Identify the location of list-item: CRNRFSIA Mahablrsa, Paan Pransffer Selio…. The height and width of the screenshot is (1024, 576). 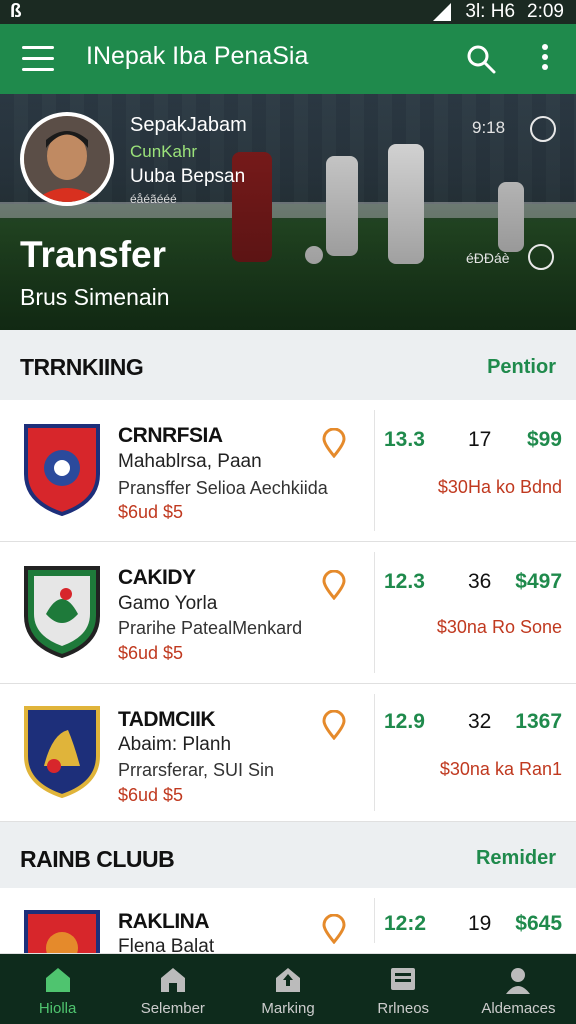
(288, 471).